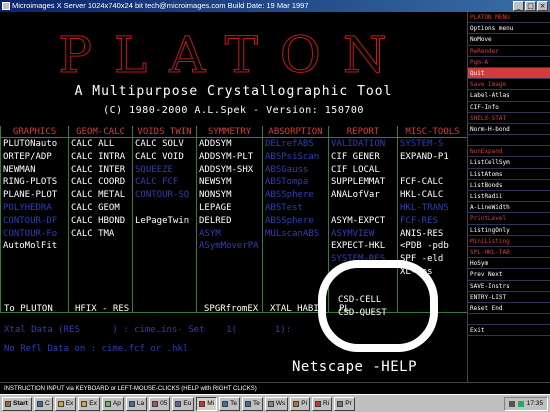  Describe the element at coordinates (100, 208) in the screenshot. I see `menu-item: CALC GEOM` at that location.